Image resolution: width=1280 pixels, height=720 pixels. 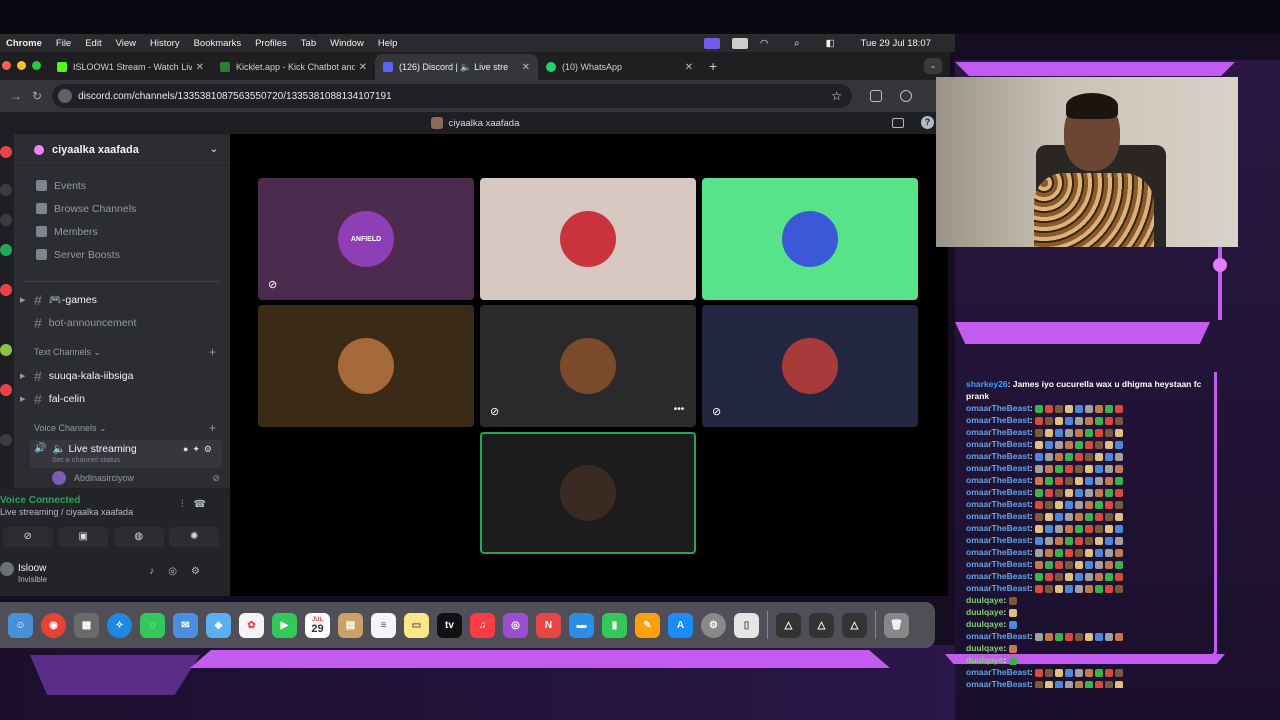 What do you see at coordinates (194, 537) in the screenshot?
I see `soundboard-button: ✺` at bounding box center [194, 537].